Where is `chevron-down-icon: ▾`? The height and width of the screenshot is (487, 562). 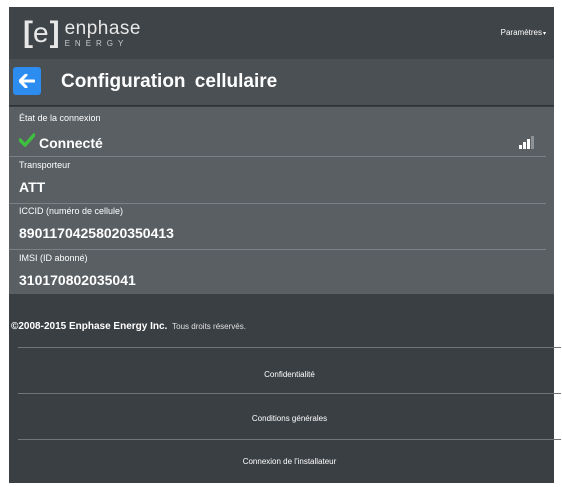 chevron-down-icon: ▾ is located at coordinates (544, 34).